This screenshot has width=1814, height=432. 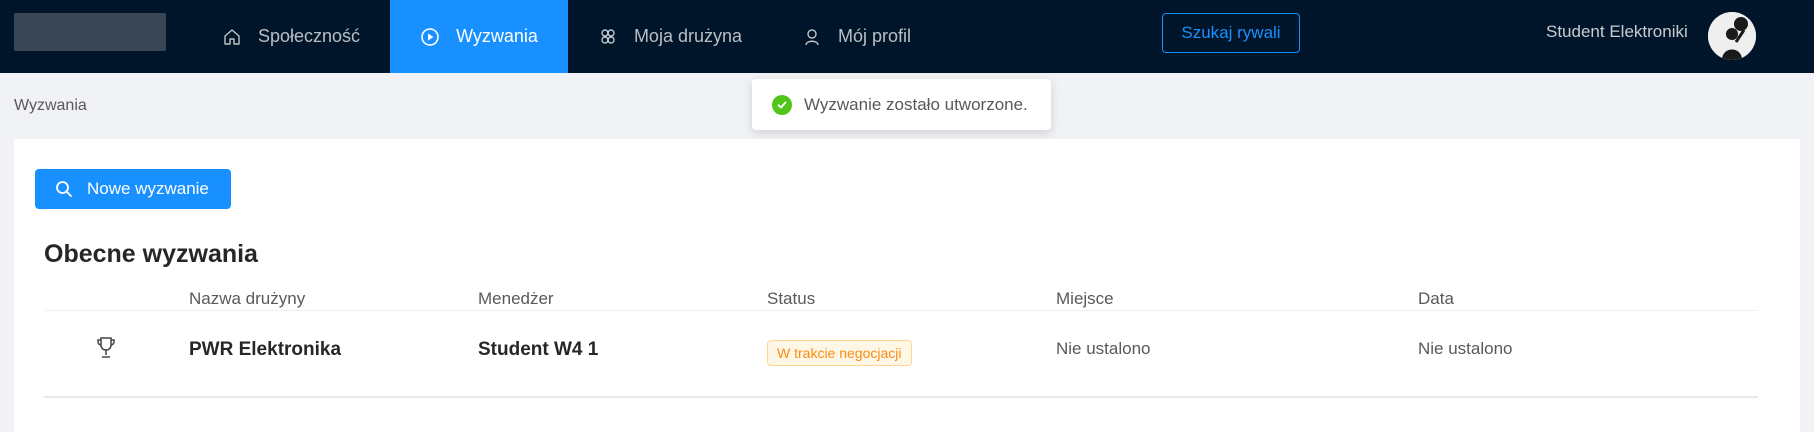 I want to click on column-header-team: Nazwa drużyny, so click(x=247, y=298).